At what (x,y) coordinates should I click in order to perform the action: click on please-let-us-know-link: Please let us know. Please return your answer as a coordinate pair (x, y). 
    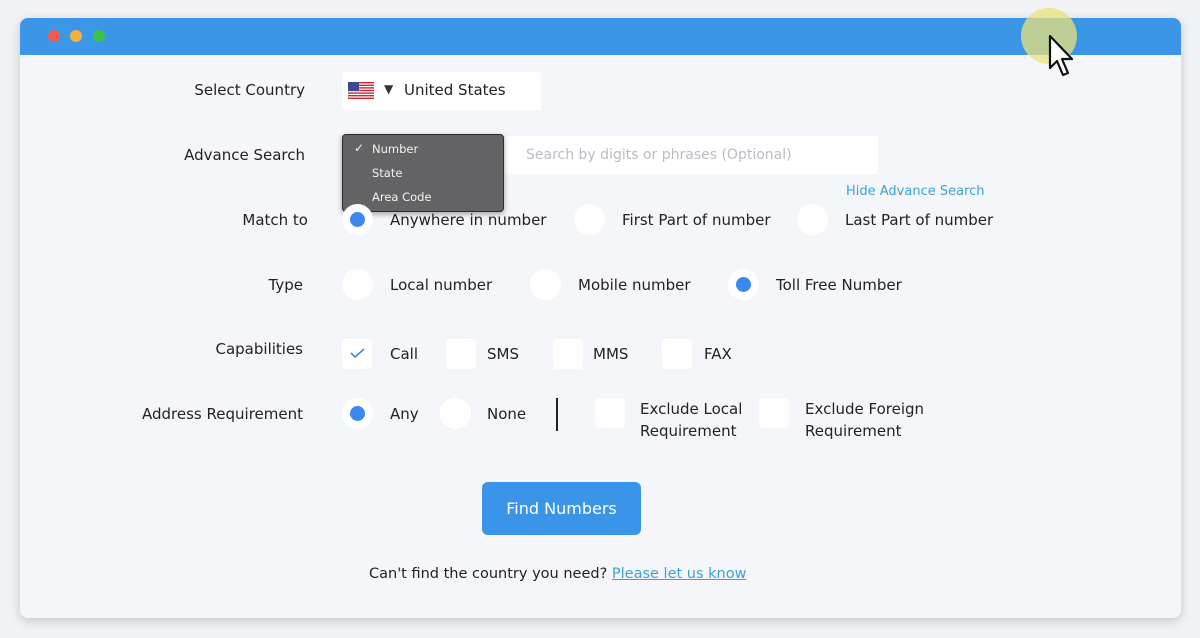
    Looking at the image, I should click on (679, 574).